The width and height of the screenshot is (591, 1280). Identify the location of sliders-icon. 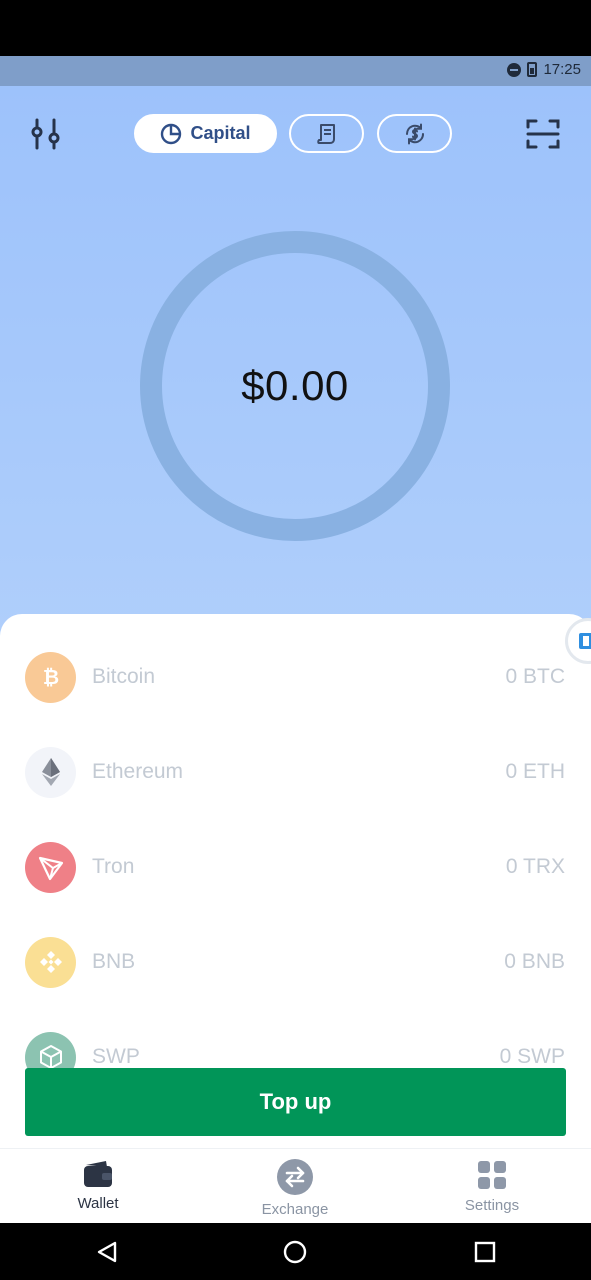
(45, 134).